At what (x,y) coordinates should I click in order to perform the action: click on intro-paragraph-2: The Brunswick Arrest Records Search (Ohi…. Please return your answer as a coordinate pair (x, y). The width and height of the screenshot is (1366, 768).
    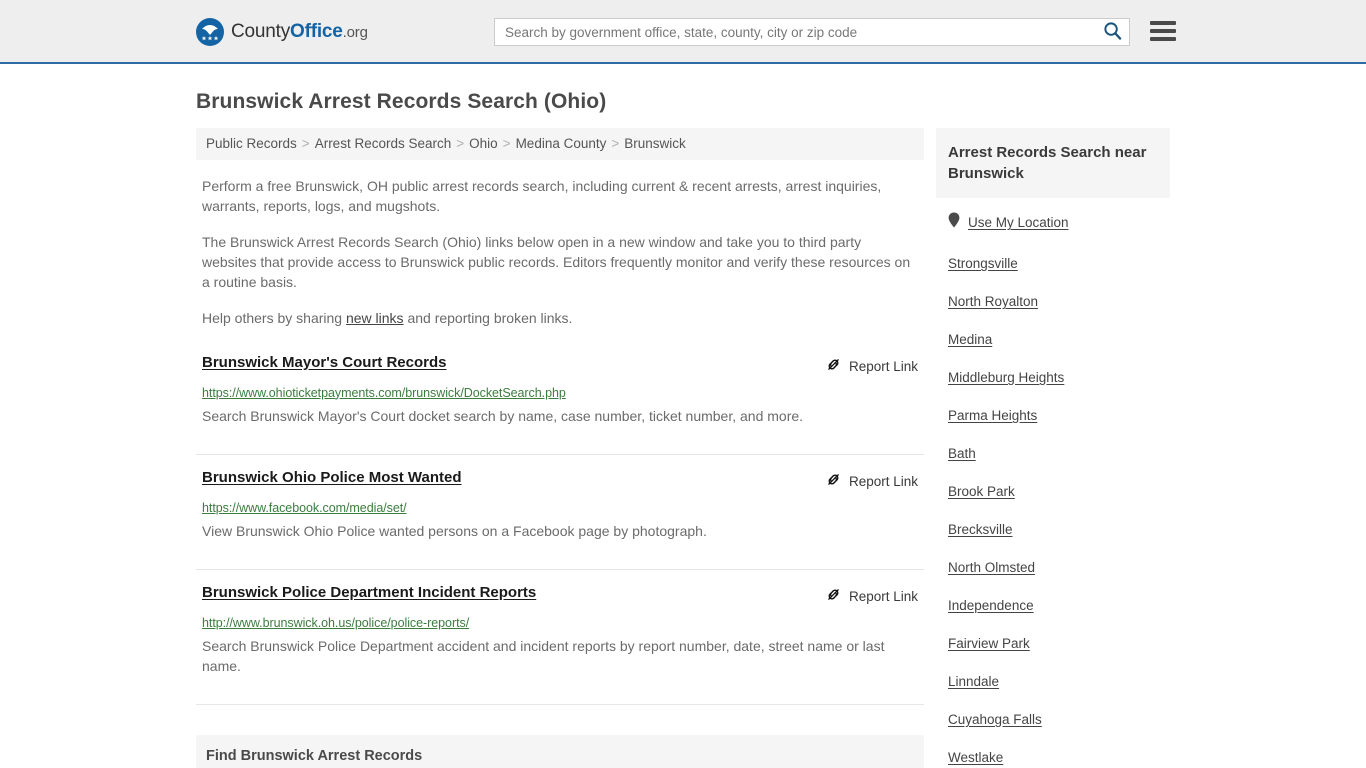
    Looking at the image, I should click on (556, 261).